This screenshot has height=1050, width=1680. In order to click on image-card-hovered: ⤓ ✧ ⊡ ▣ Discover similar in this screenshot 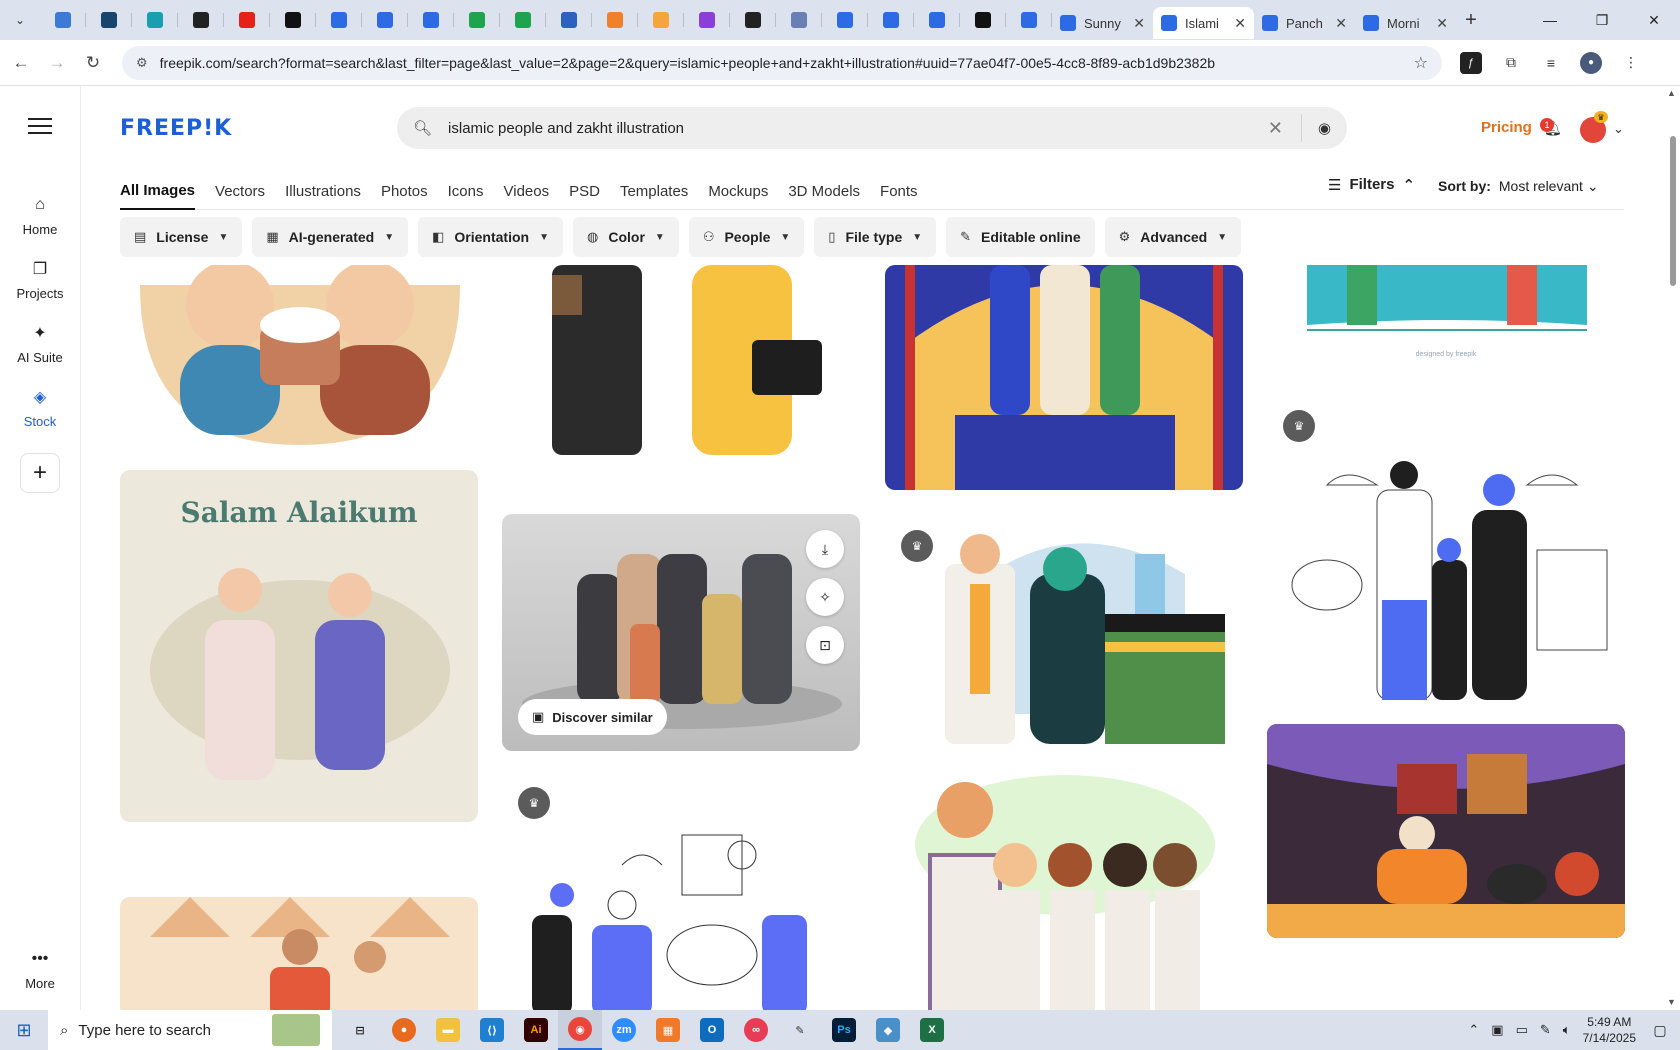, I will do `click(681, 632)`.